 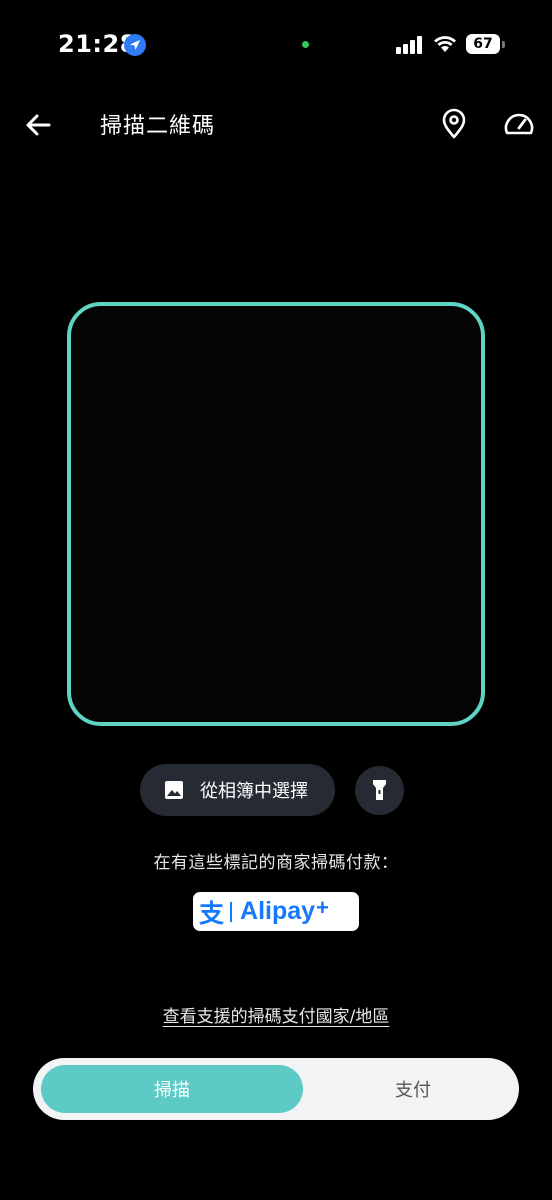 I want to click on alipay-plus-sign: +, so click(x=322, y=907).